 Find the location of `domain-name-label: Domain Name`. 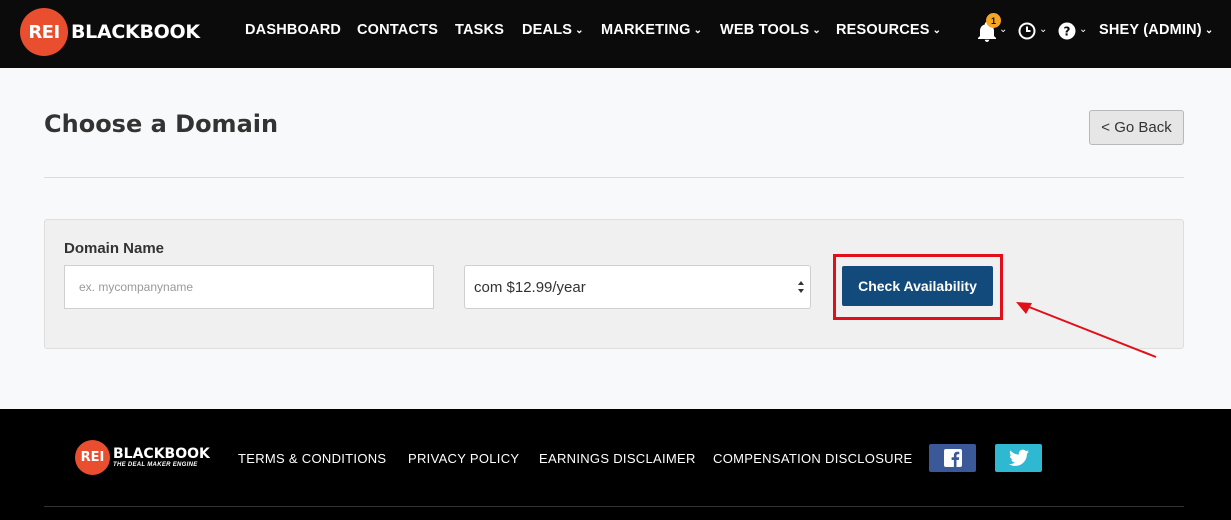

domain-name-label: Domain Name is located at coordinates (114, 248).